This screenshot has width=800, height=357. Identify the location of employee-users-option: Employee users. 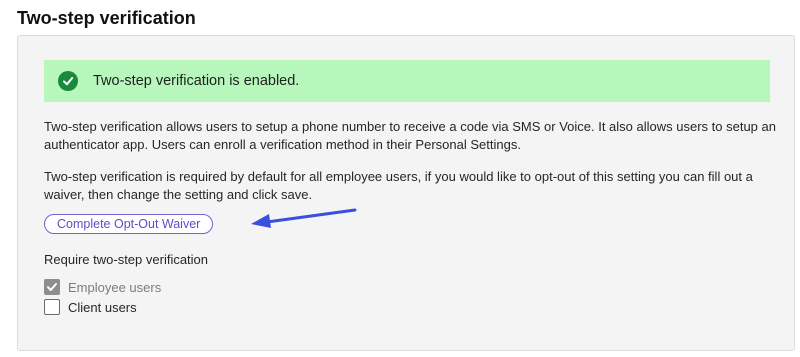
(102, 287).